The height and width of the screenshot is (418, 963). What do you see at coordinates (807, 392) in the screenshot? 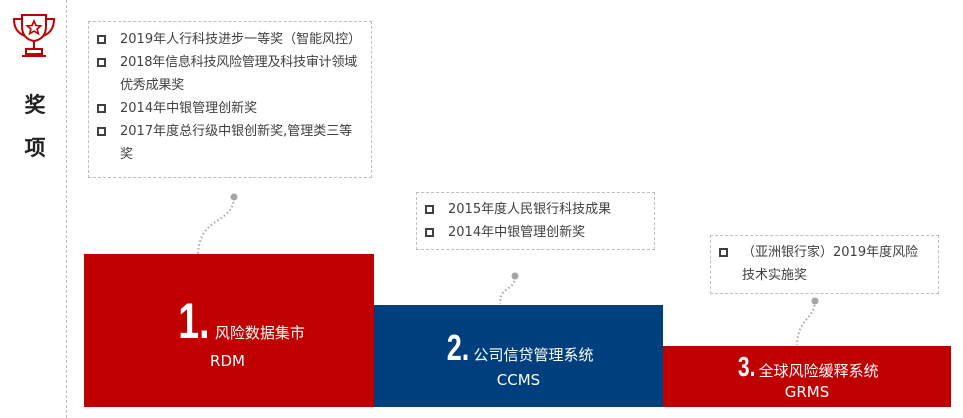
I see `system-code: GRMS` at bounding box center [807, 392].